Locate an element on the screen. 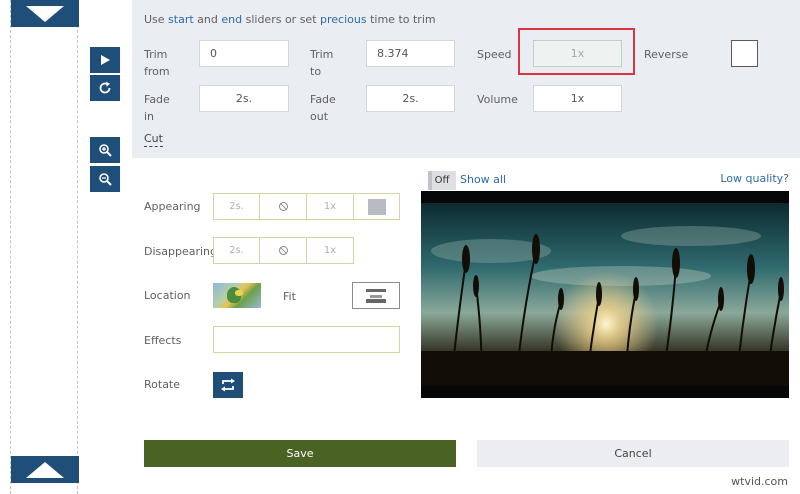 This screenshot has width=800, height=494. rotate-button is located at coordinates (228, 385).